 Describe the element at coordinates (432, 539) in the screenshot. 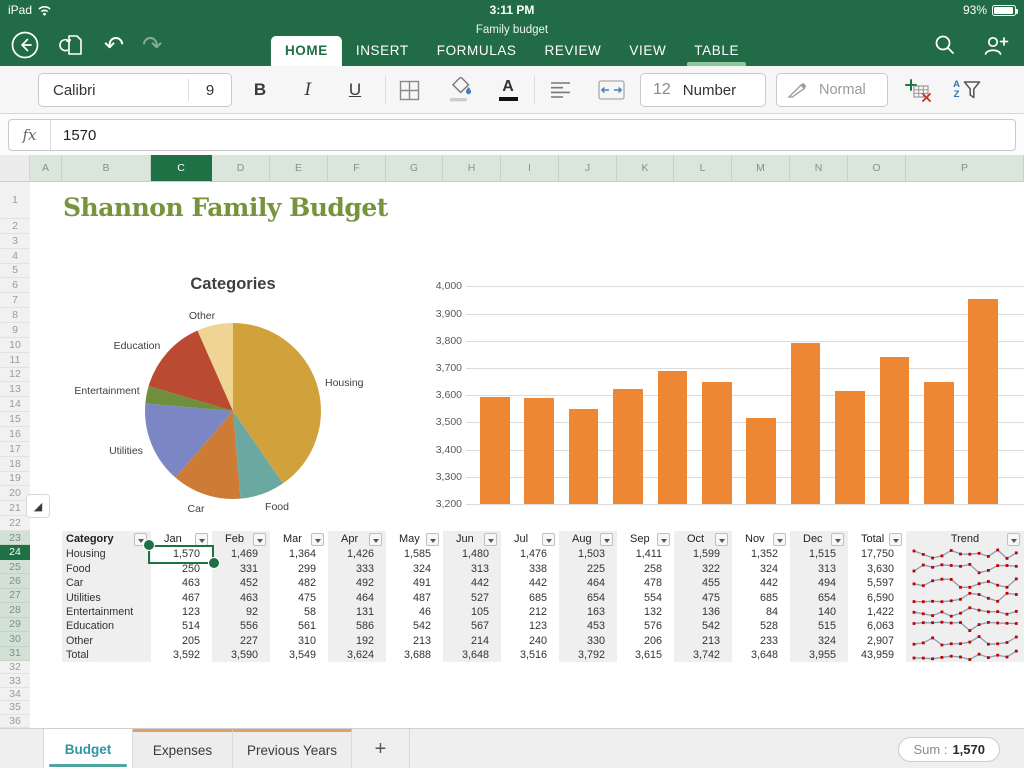

I see `filter-dropdown-may` at that location.